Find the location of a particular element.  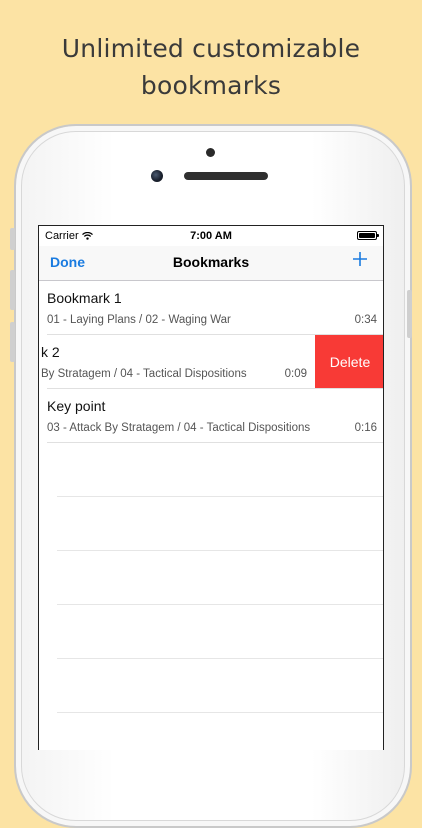

battery-icon is located at coordinates (368, 235).